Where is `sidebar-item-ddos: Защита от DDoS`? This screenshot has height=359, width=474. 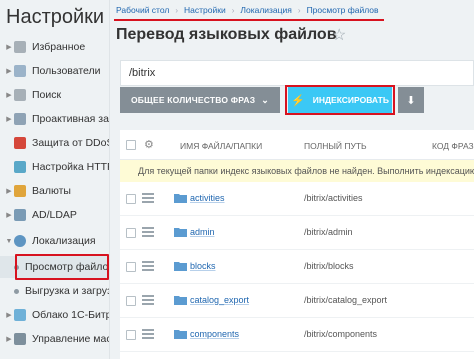
sidebar-item-ddos: Защита от DDoS is located at coordinates (55, 143).